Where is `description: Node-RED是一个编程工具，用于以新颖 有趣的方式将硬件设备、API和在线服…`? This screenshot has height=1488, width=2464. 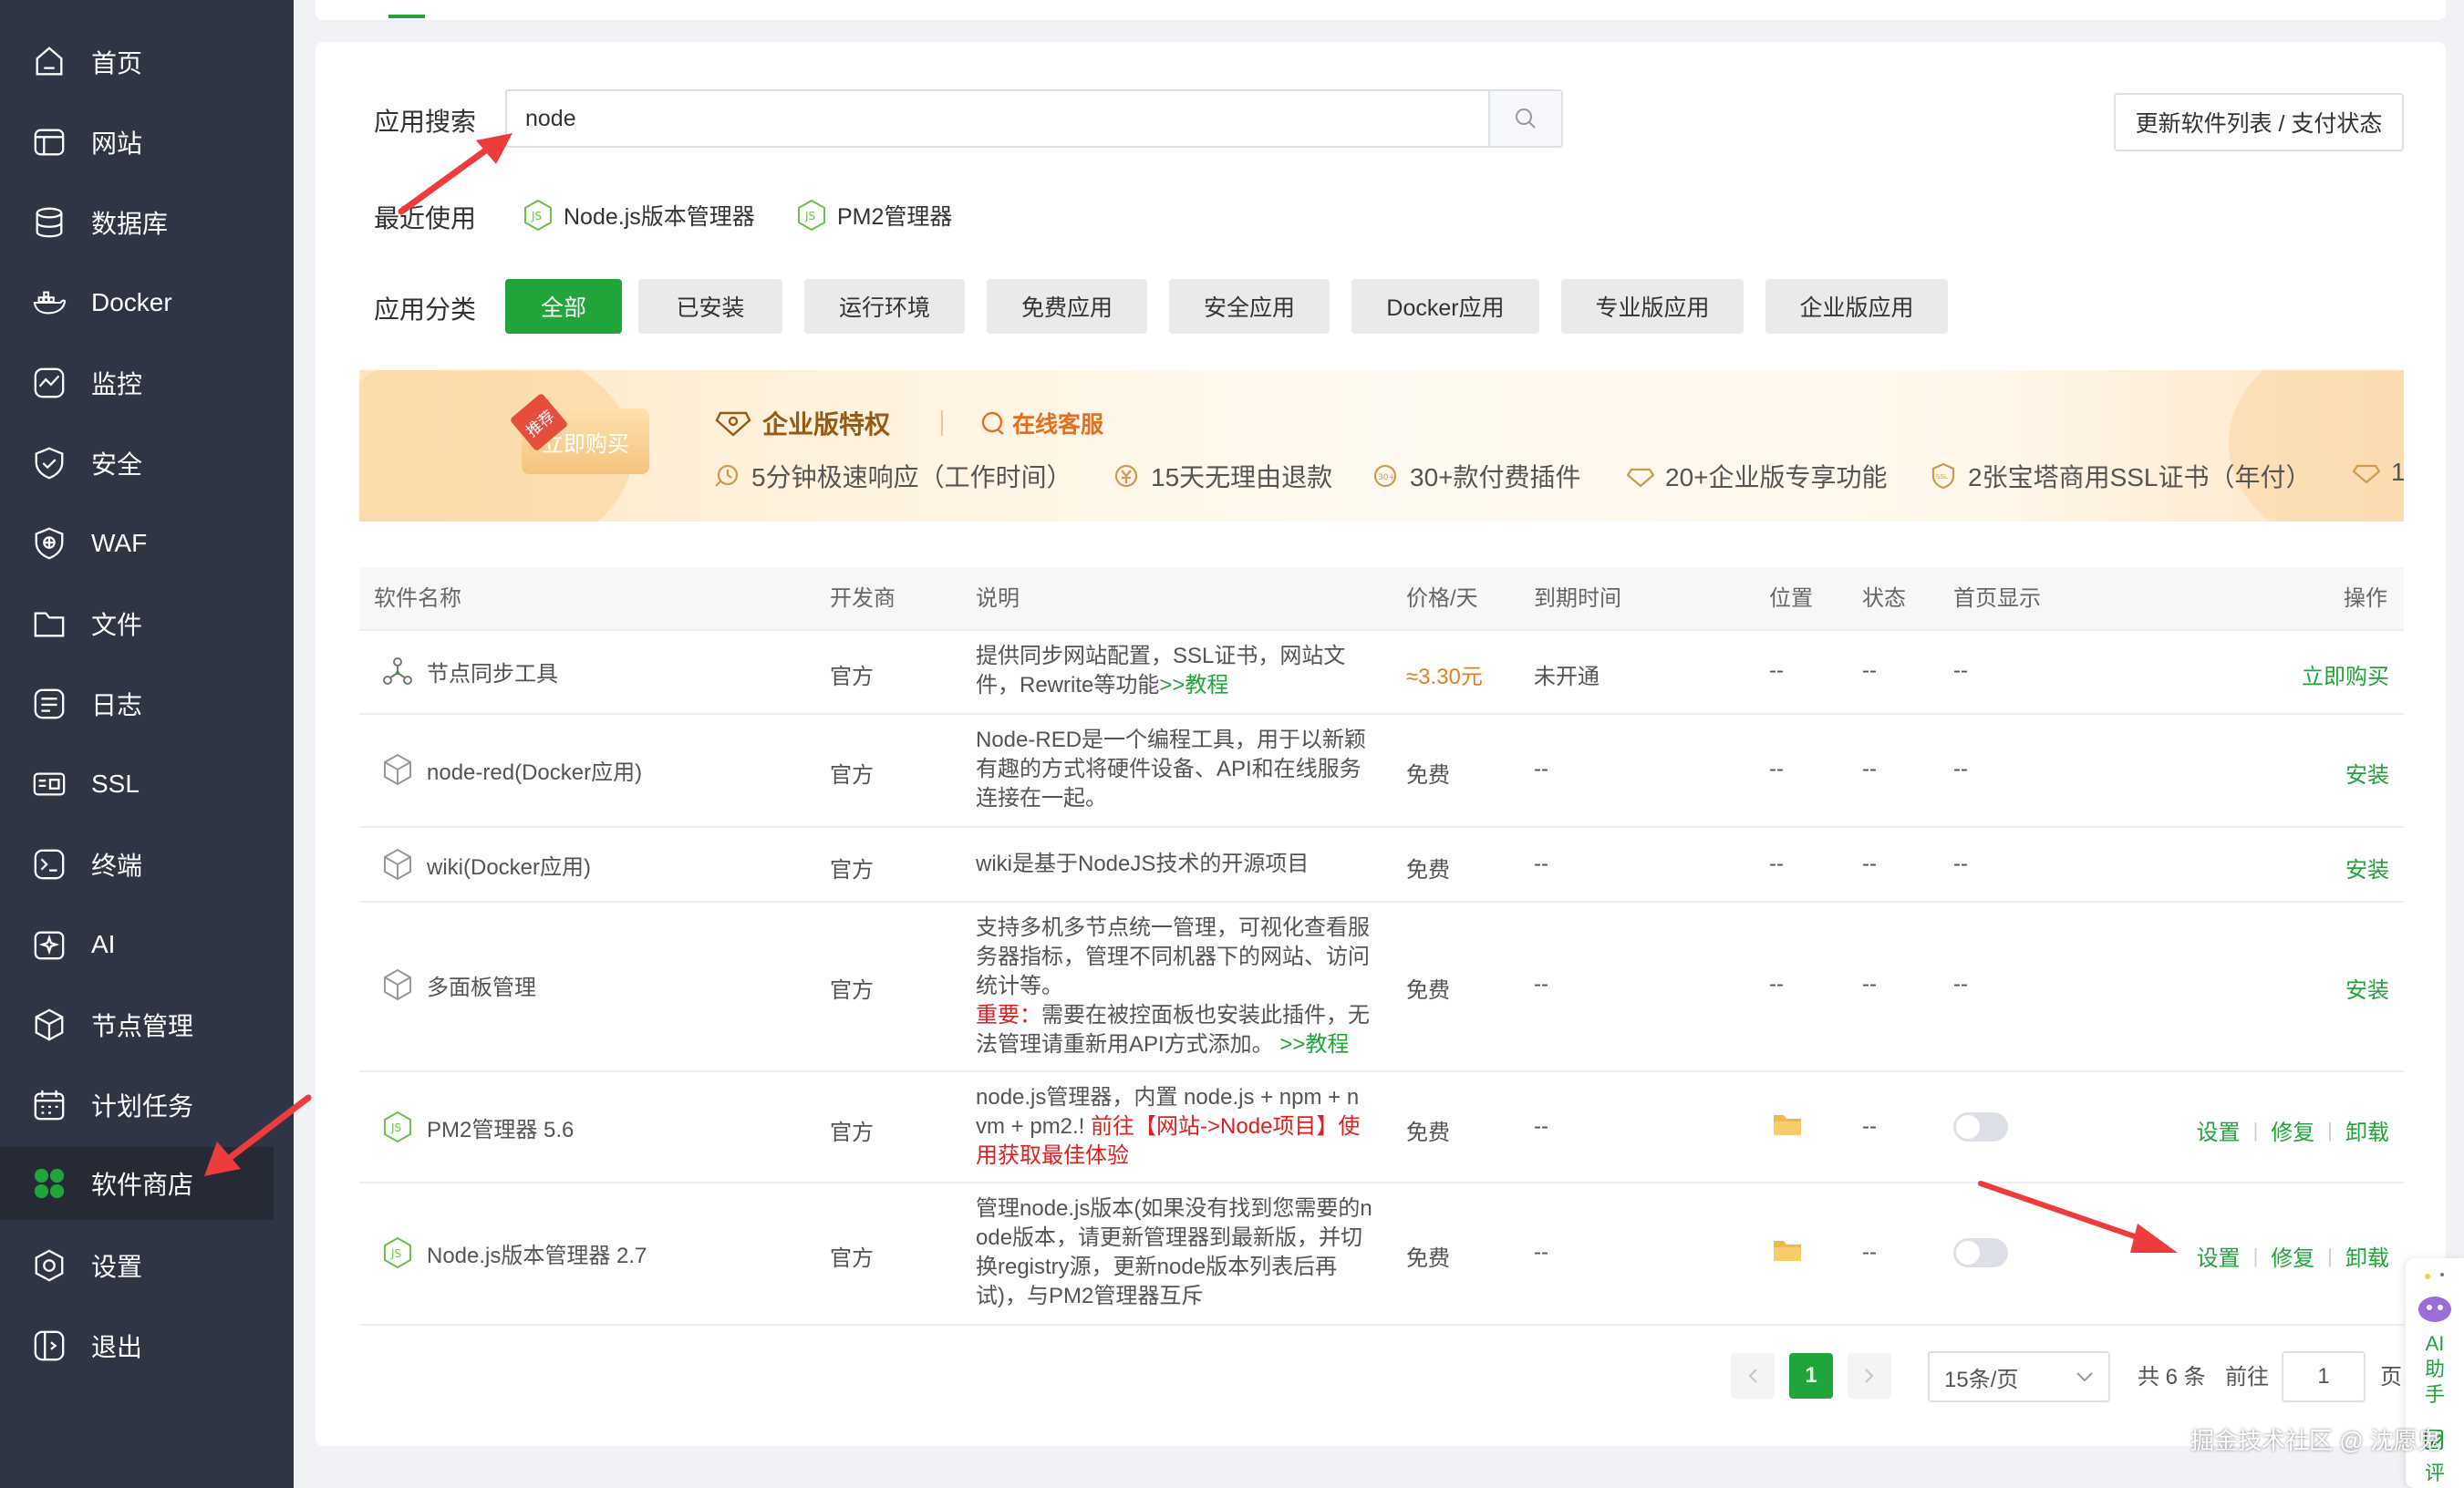
description: Node-RED是一个编程工具，用于以新颖 有趣的方式将硬件设备、API和在线服… is located at coordinates (1185, 769).